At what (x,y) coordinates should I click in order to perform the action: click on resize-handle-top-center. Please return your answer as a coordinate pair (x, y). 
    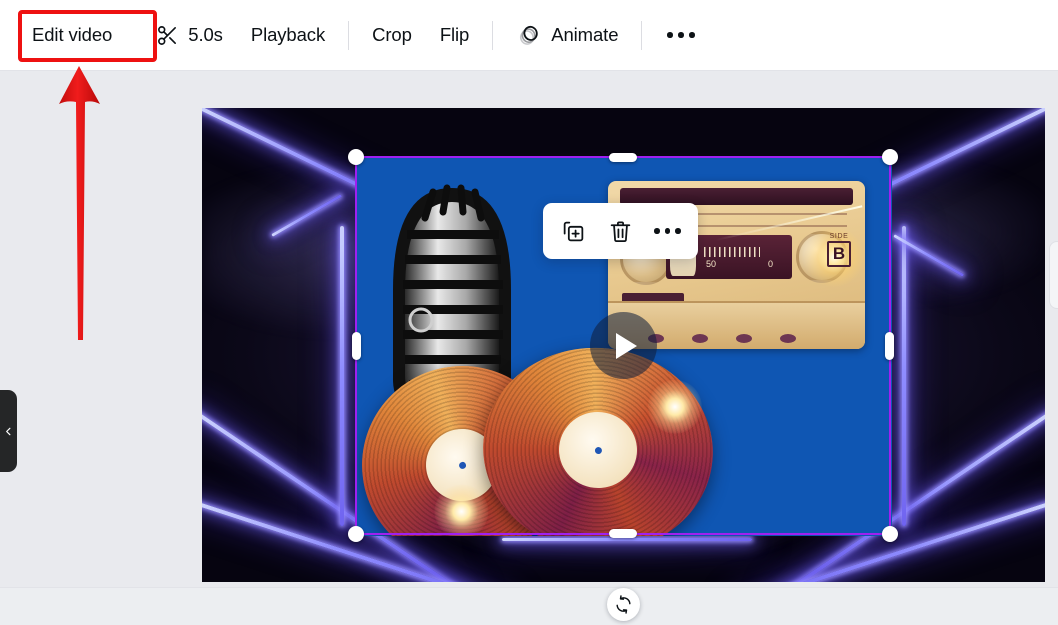
    Looking at the image, I should click on (623, 157).